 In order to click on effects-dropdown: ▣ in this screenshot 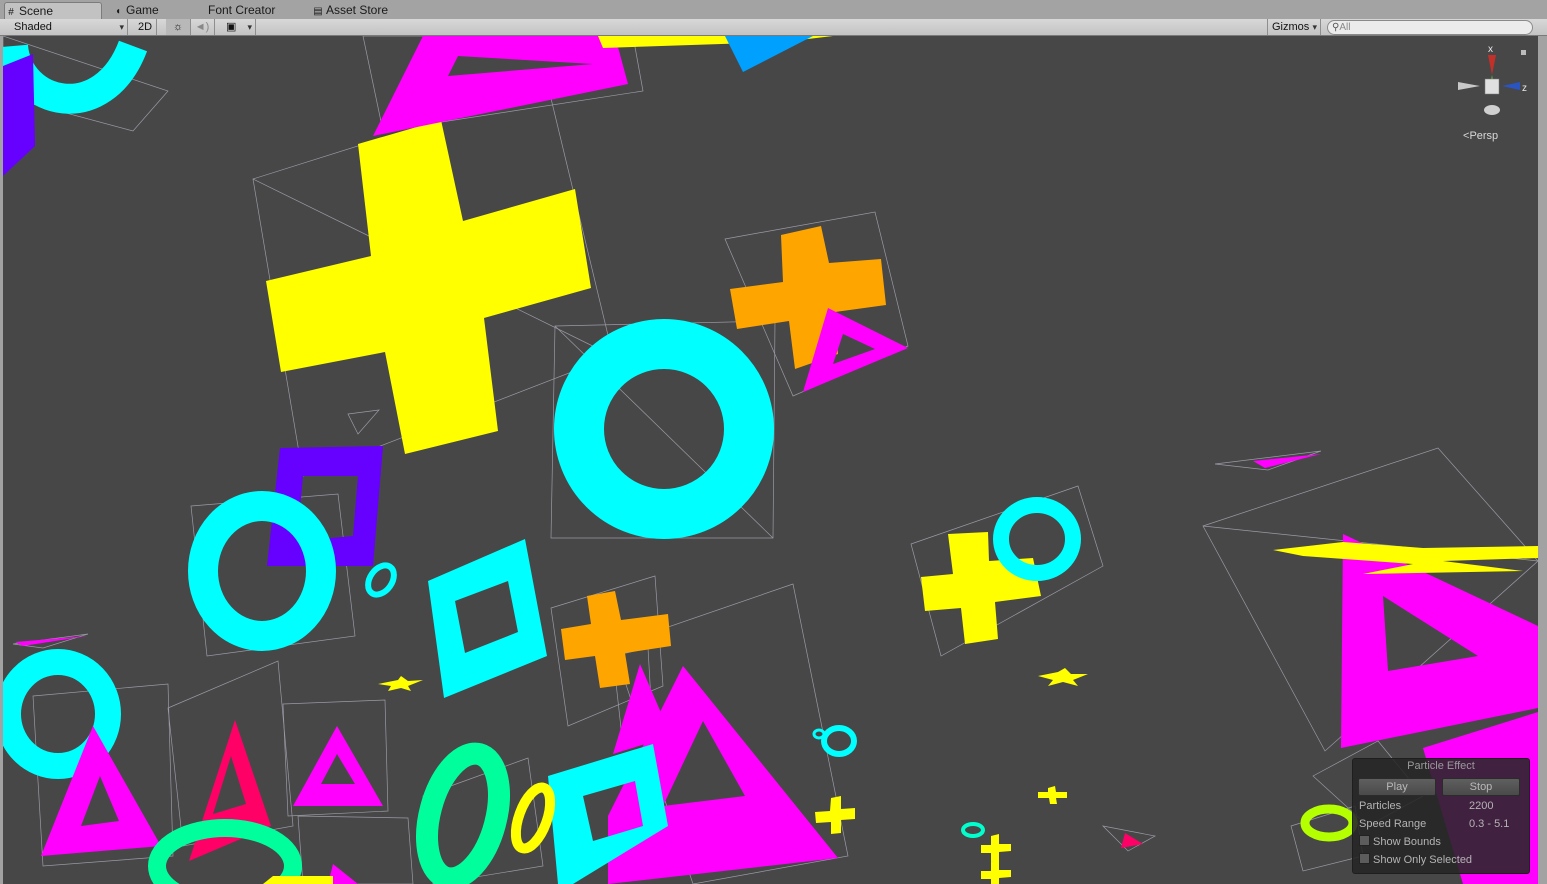, I will do `click(238, 27)`.